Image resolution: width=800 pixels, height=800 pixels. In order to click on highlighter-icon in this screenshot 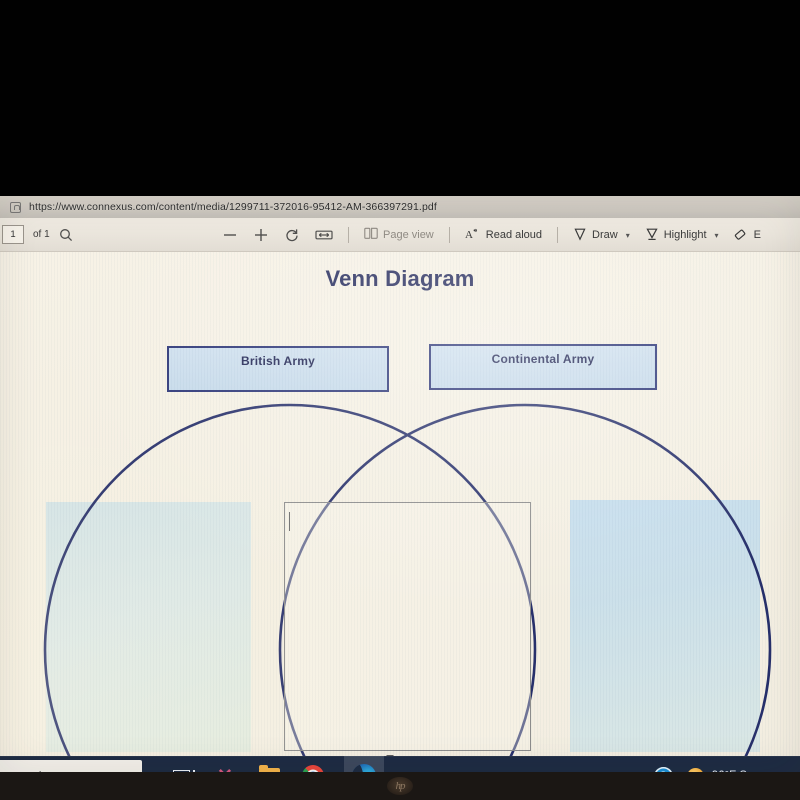, I will do `click(652, 235)`.